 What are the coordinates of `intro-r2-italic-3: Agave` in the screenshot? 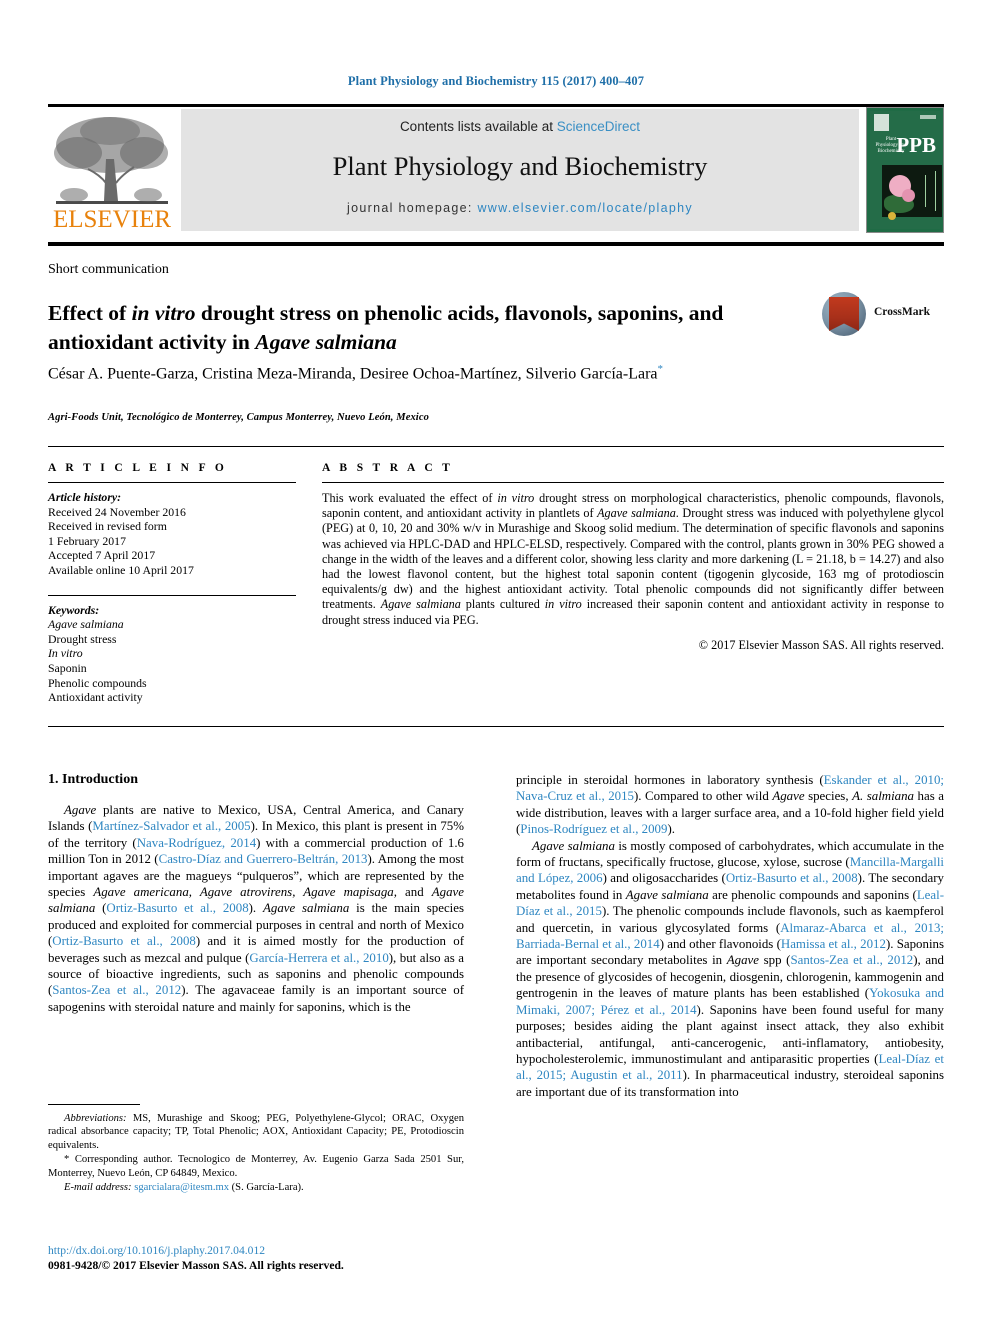 It's located at (742, 960).